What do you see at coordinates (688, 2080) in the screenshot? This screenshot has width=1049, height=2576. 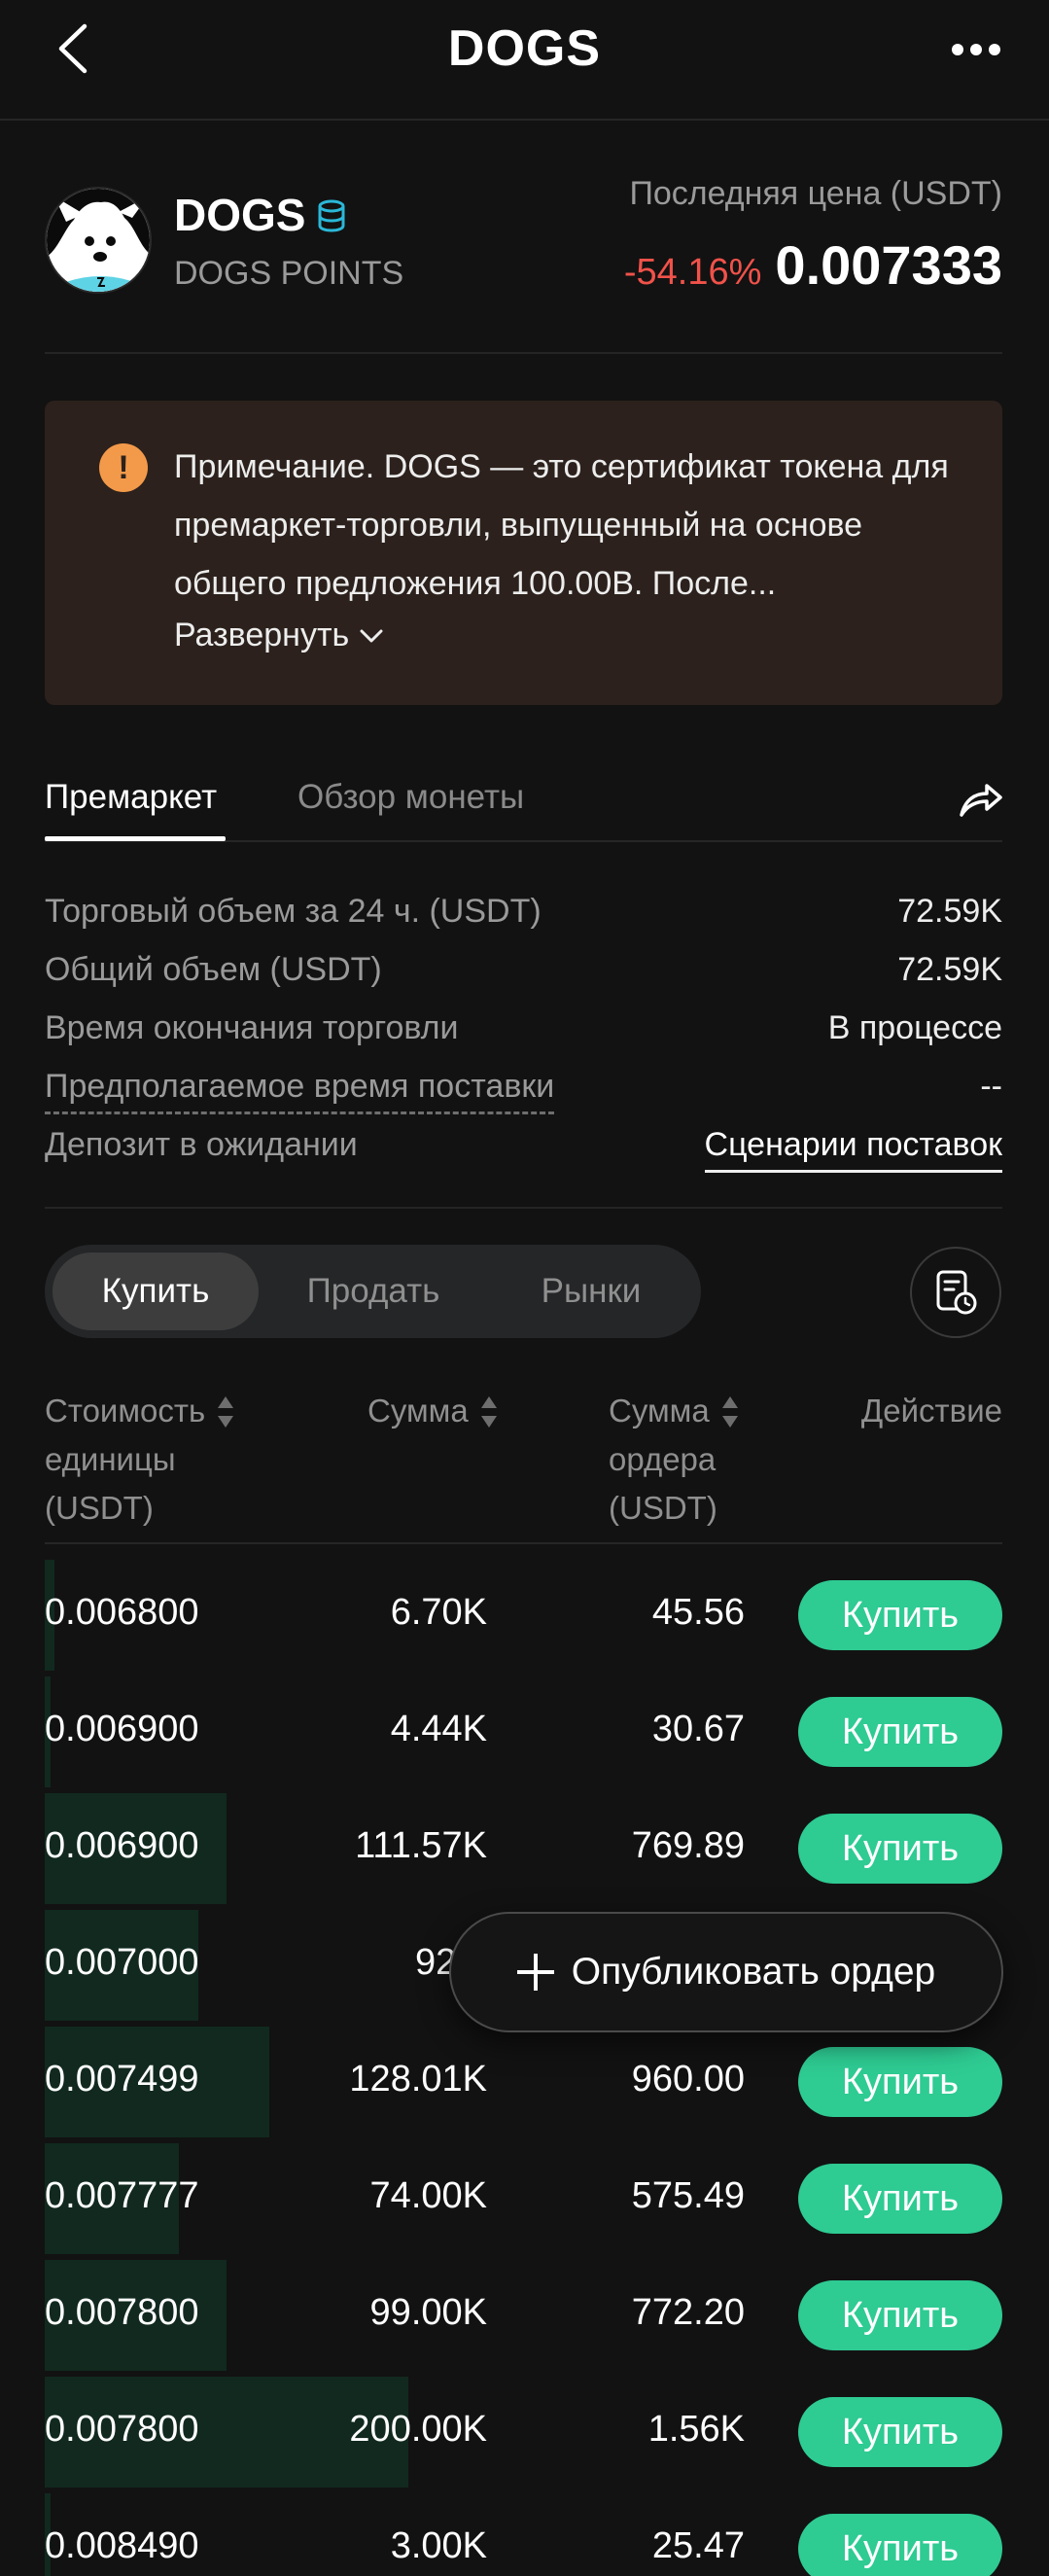 I see `order-total: 960.00` at bounding box center [688, 2080].